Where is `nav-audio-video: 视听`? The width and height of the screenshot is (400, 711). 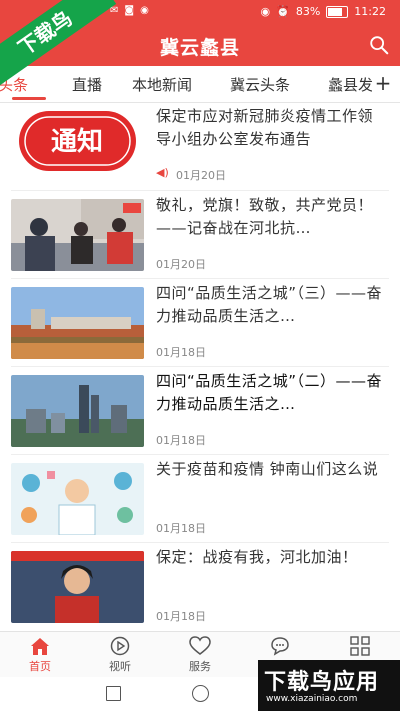
nav-audio-video: 视听 is located at coordinates (120, 655).